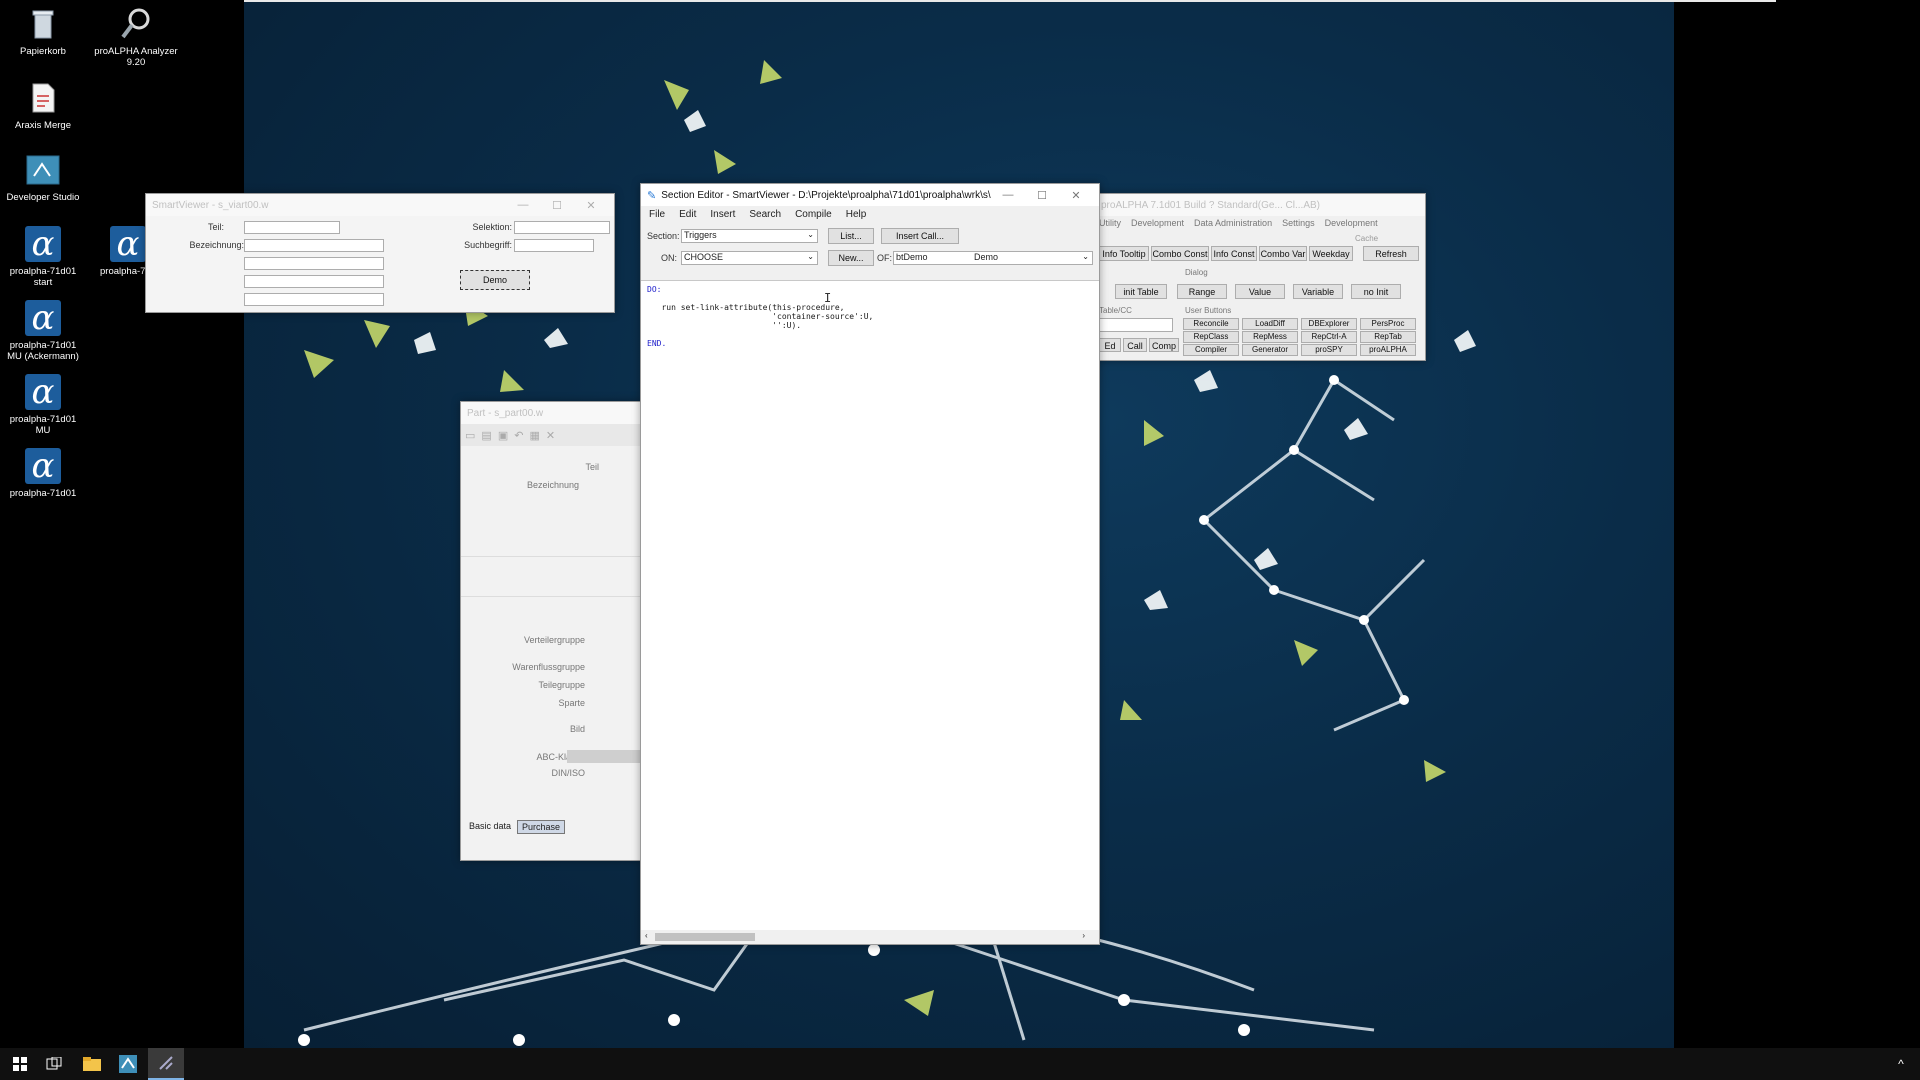 The width and height of the screenshot is (1920, 1080). I want to click on menu-file: File, so click(657, 214).